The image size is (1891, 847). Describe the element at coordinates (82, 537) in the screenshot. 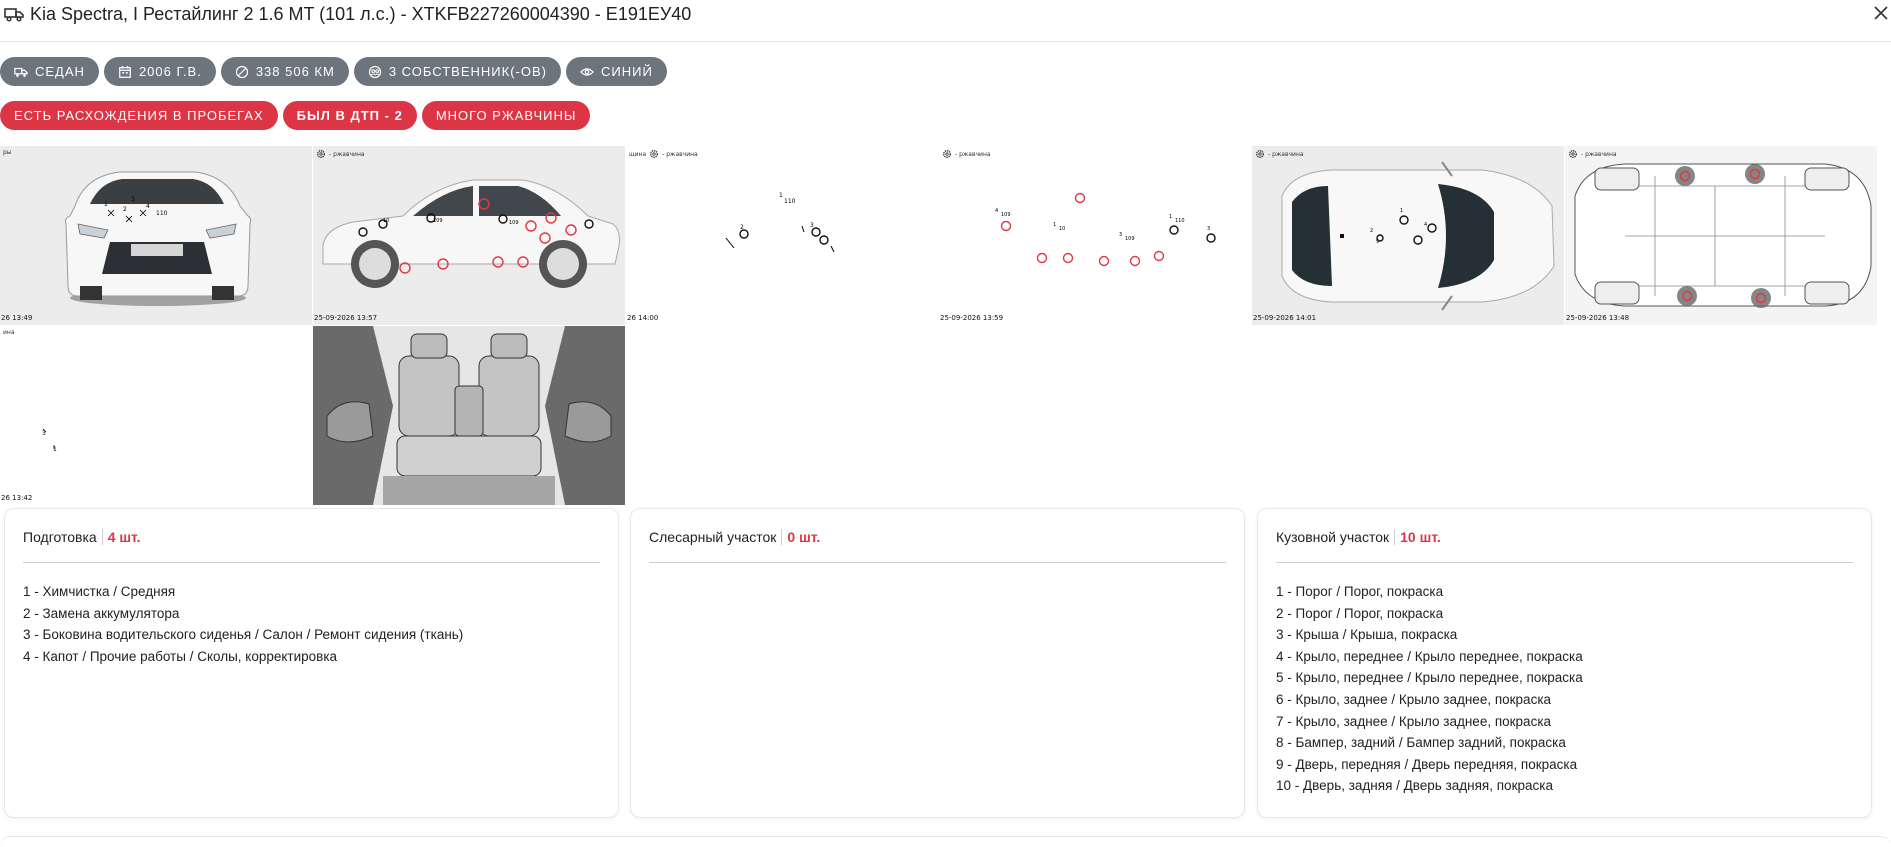

I see `card-header: Подготовка 4 шт.` at that location.